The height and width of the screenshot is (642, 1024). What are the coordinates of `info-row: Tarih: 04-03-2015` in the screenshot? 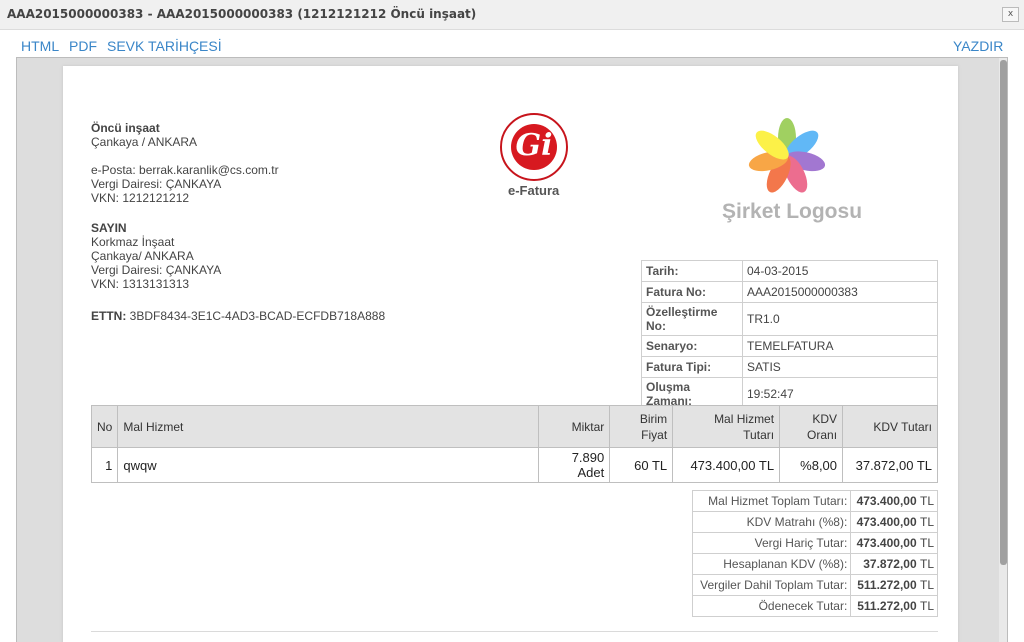 It's located at (789, 271).